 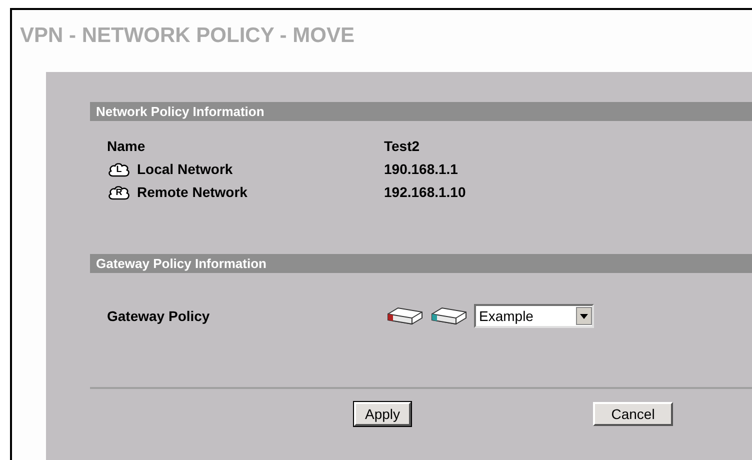 What do you see at coordinates (192, 192) in the screenshot?
I see `field-label: Remote Network` at bounding box center [192, 192].